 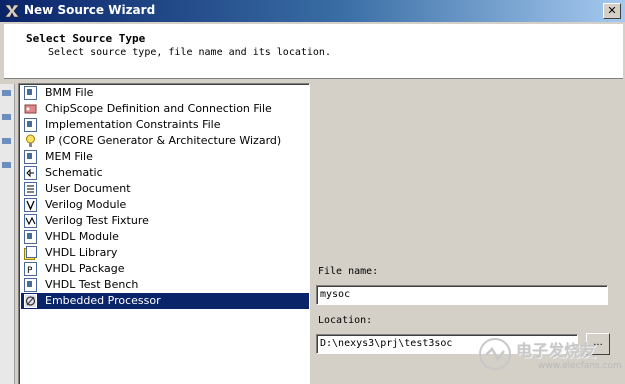 I want to click on package-icon: P, so click(x=30, y=269).